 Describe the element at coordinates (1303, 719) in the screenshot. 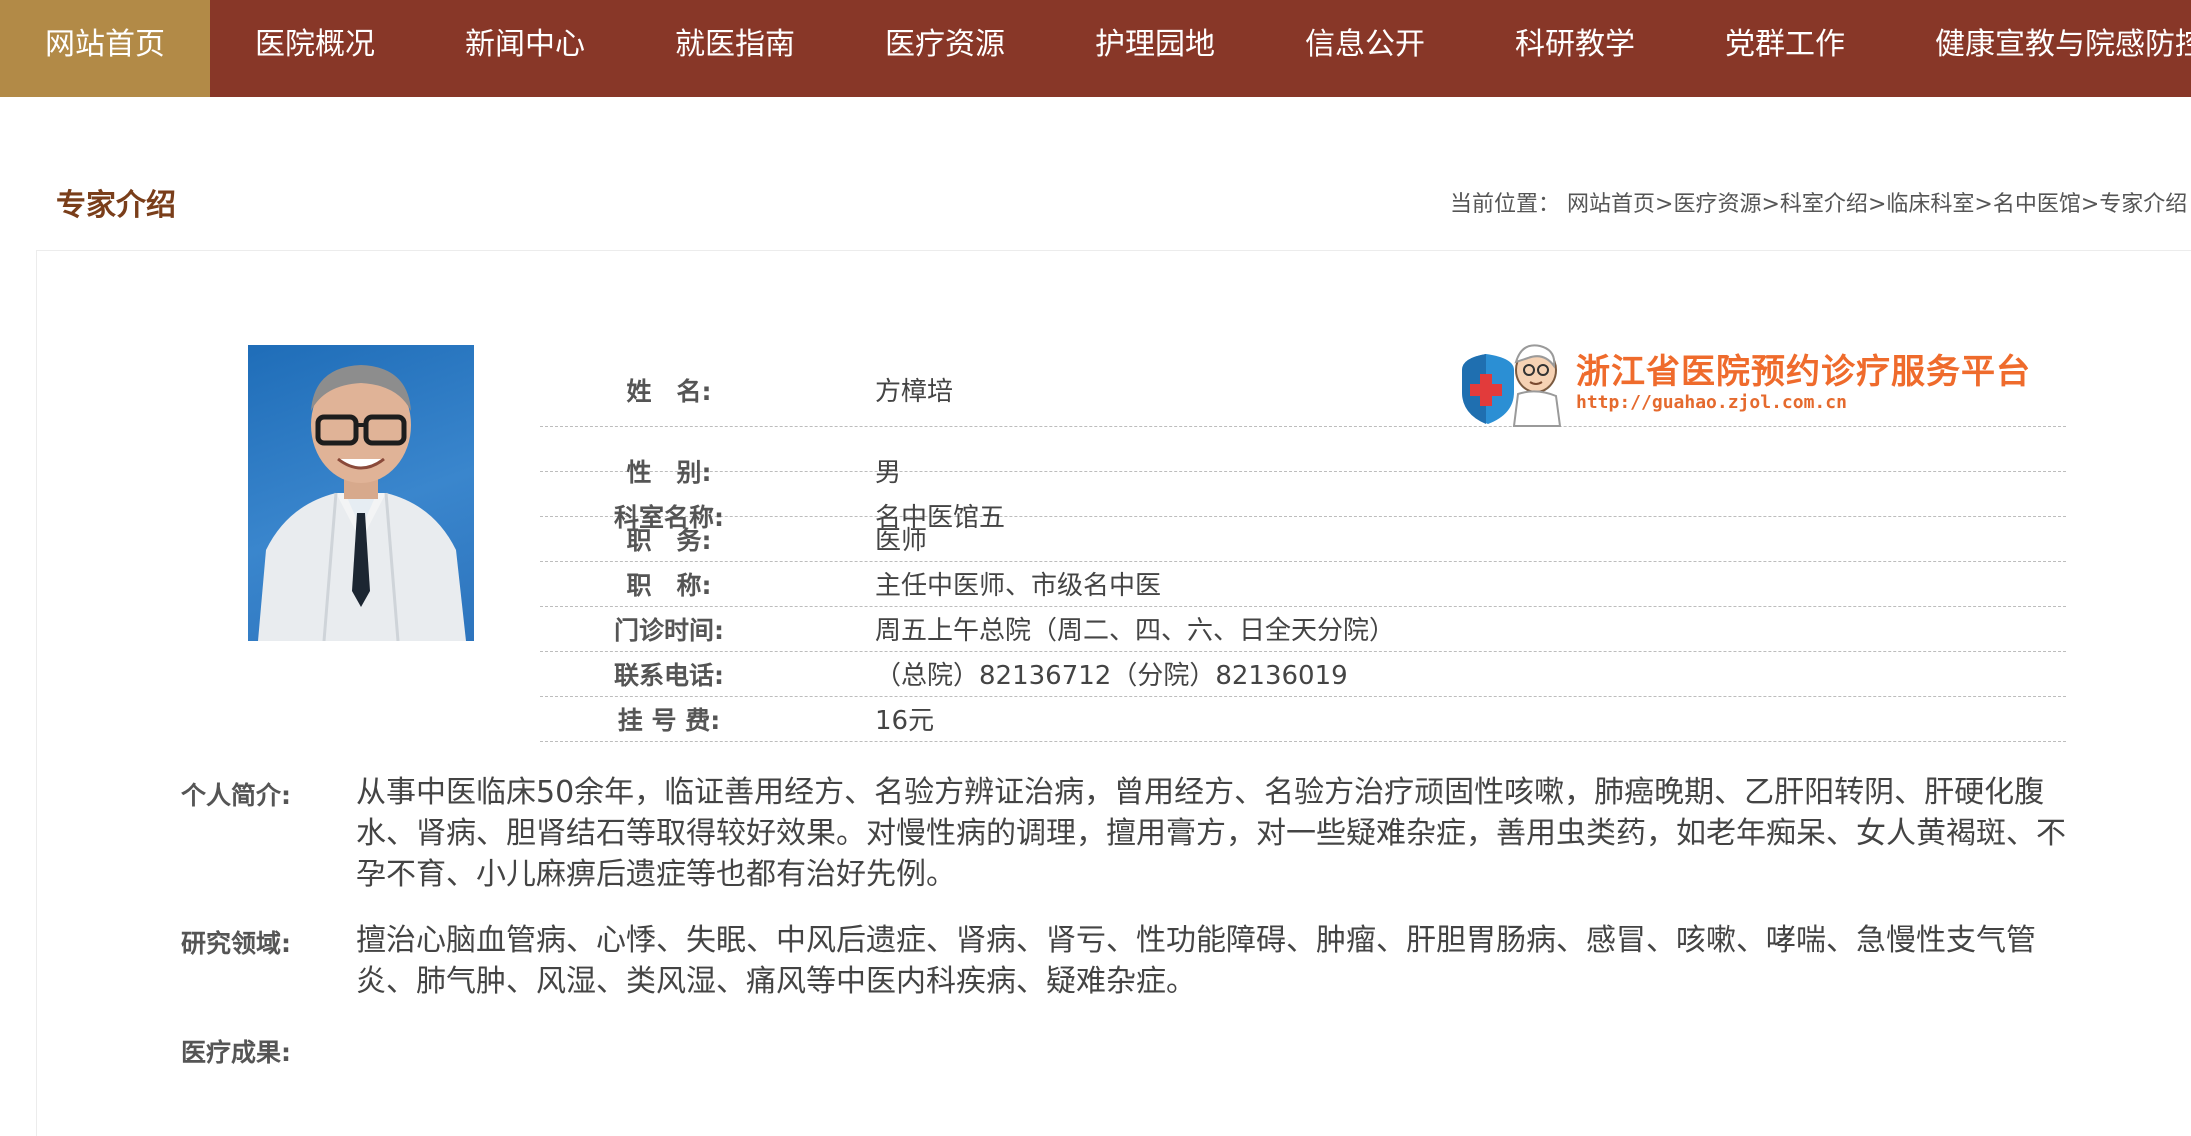

I see `info-row-registration-fee: 挂 号 费: 16元` at that location.